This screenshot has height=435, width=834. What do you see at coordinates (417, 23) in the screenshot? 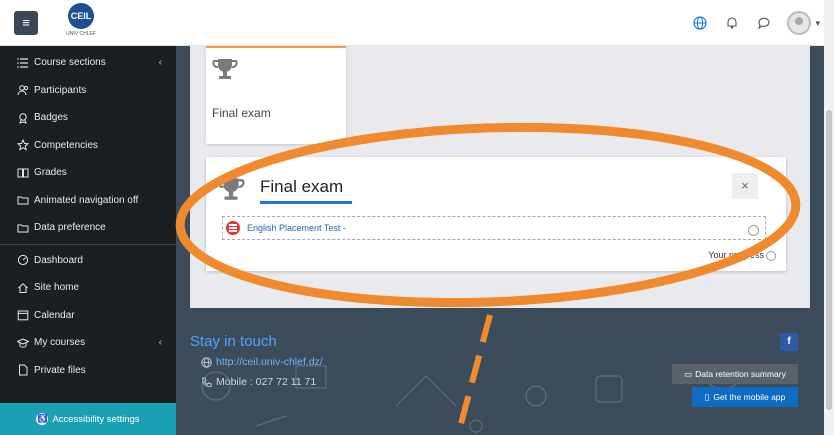
I see `top-navbar: ≡ CEIL UNIV CHLEF ▾` at bounding box center [417, 23].